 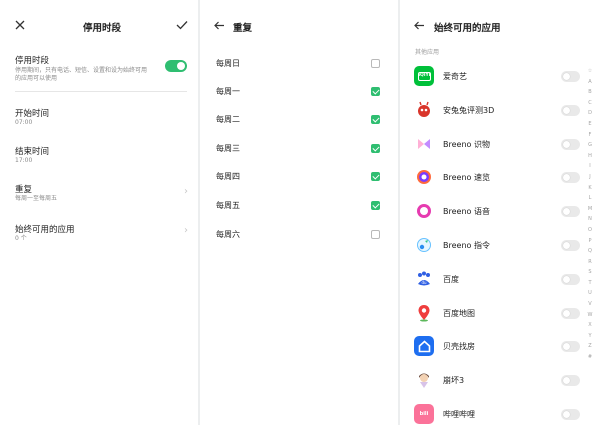 I want to click on index-letter: S, so click(x=590, y=272).